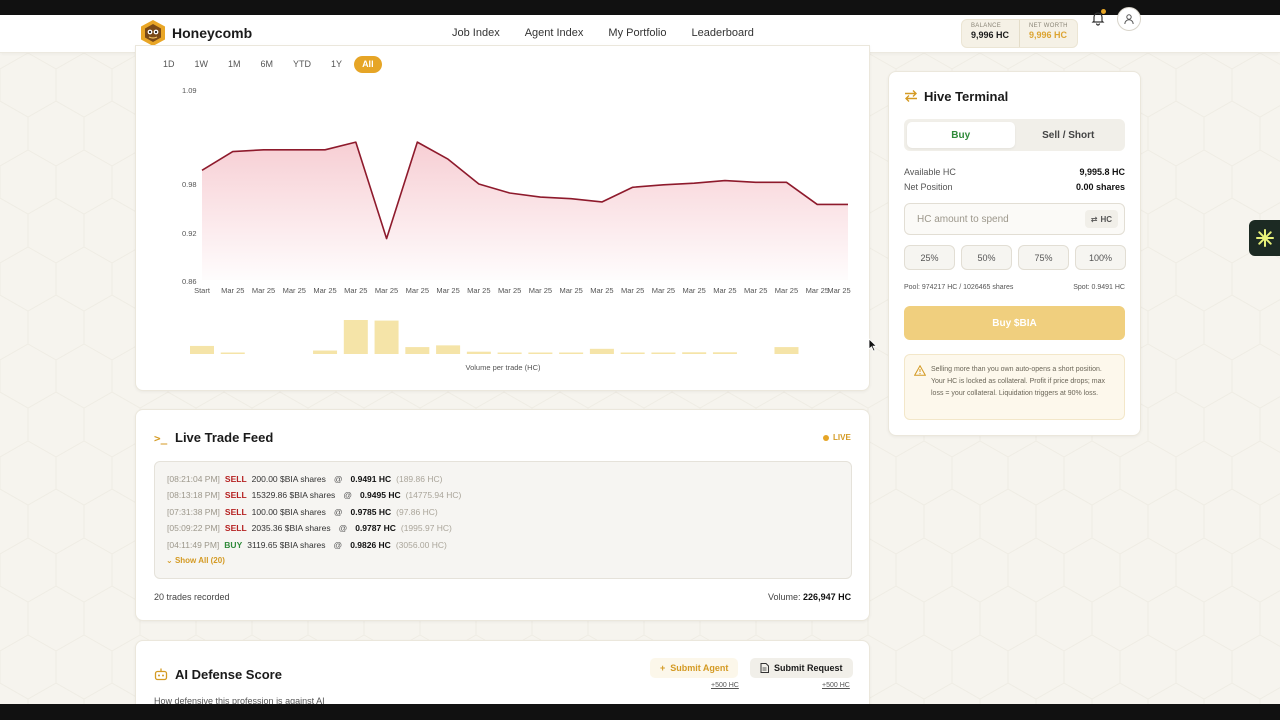  Describe the element at coordinates (640, 7) in the screenshot. I see `letterbox-top` at that location.